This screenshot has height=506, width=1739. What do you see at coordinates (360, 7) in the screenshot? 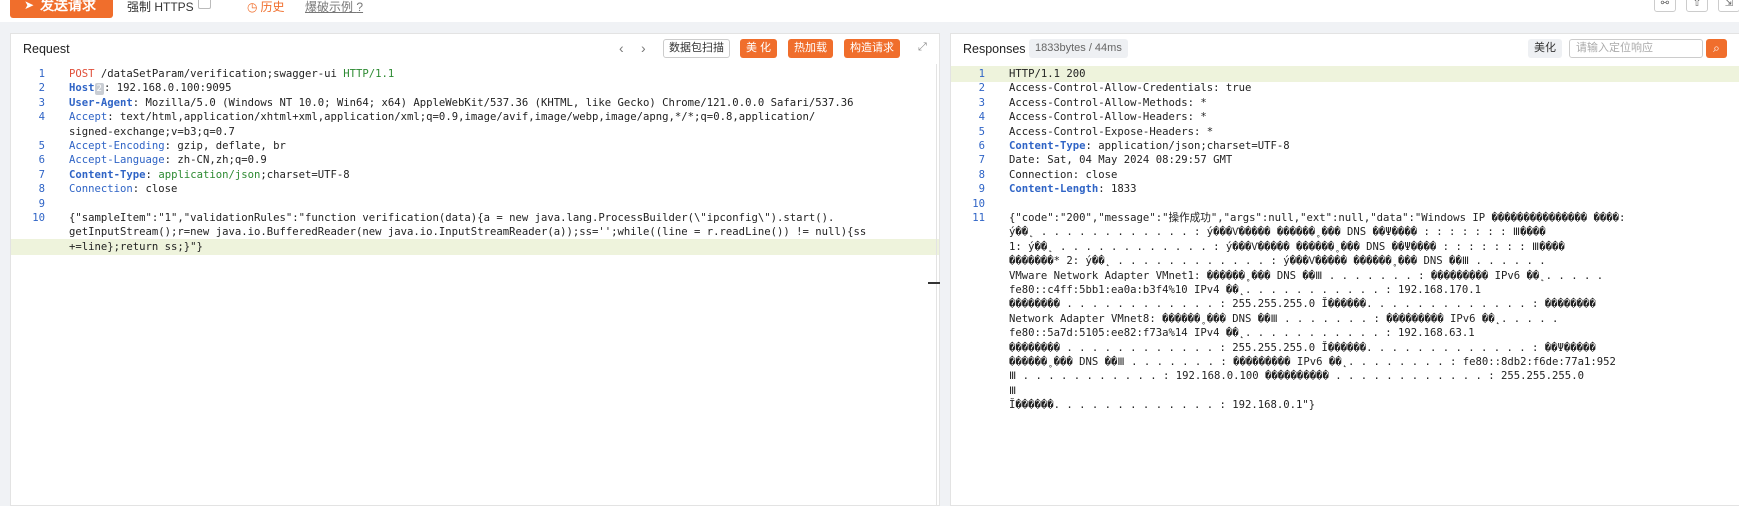
I see `help-icon: ?` at bounding box center [360, 7].